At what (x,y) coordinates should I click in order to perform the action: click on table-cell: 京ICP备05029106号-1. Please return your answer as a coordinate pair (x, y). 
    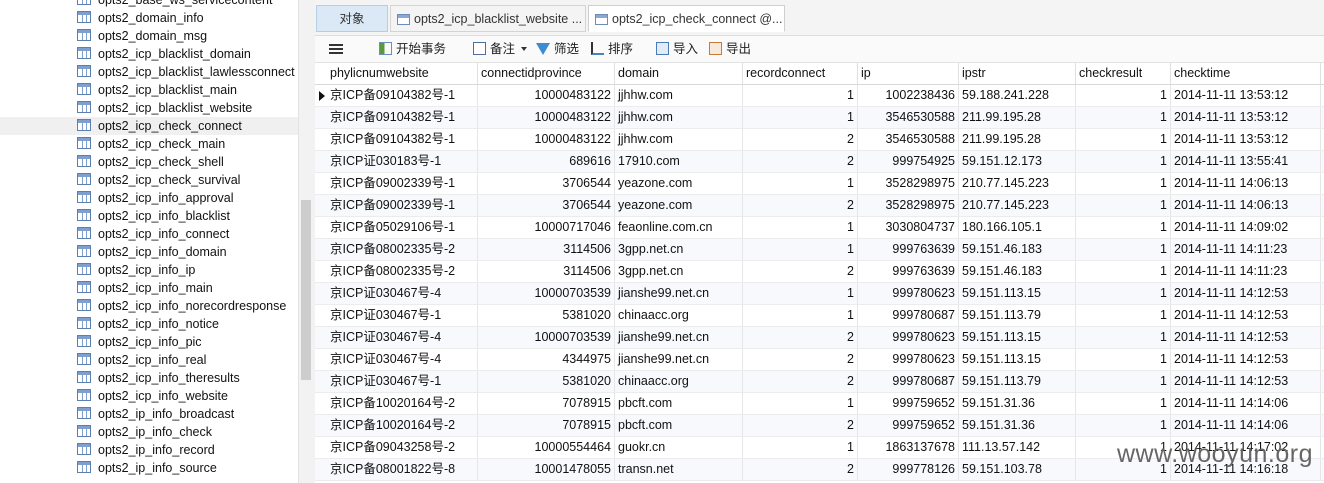
    Looking at the image, I should click on (402, 227).